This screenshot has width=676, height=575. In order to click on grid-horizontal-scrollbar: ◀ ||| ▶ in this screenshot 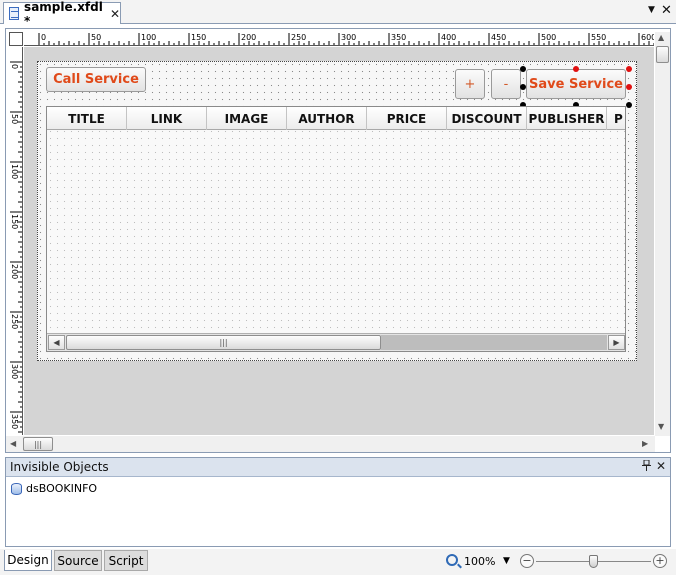, I will do `click(336, 342)`.